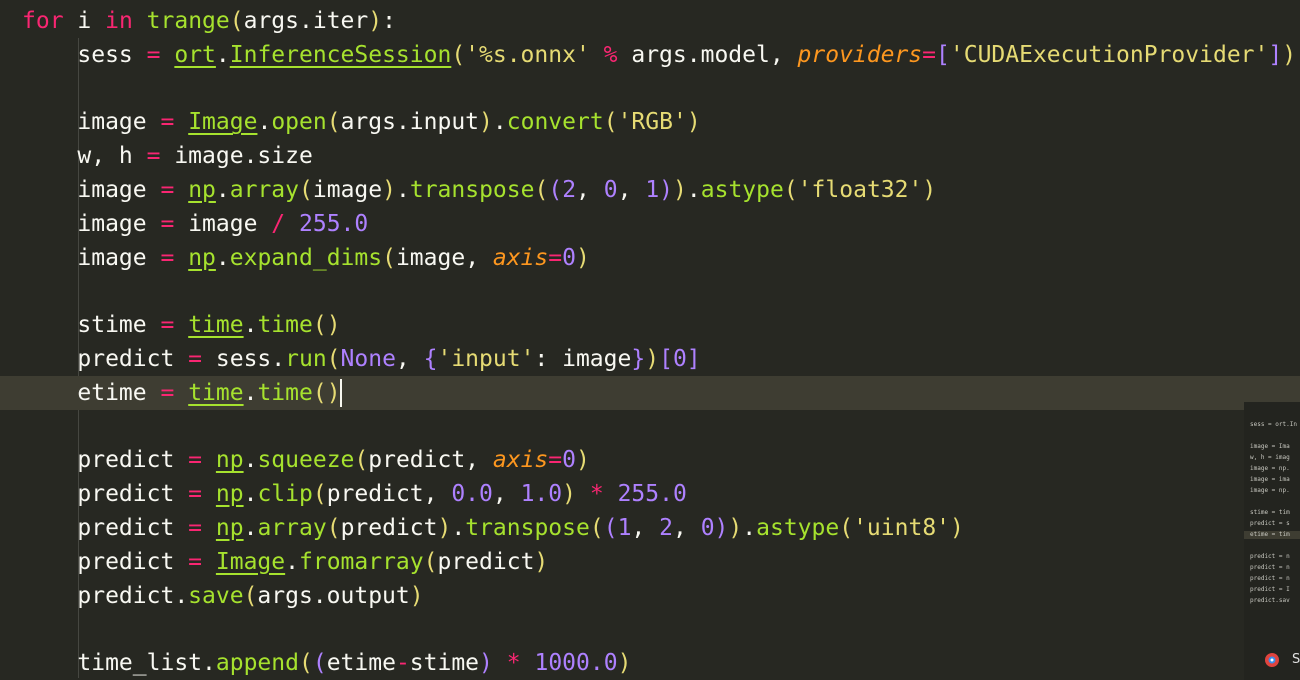  Describe the element at coordinates (244, 359) in the screenshot. I see `code-token: sess.` at that location.